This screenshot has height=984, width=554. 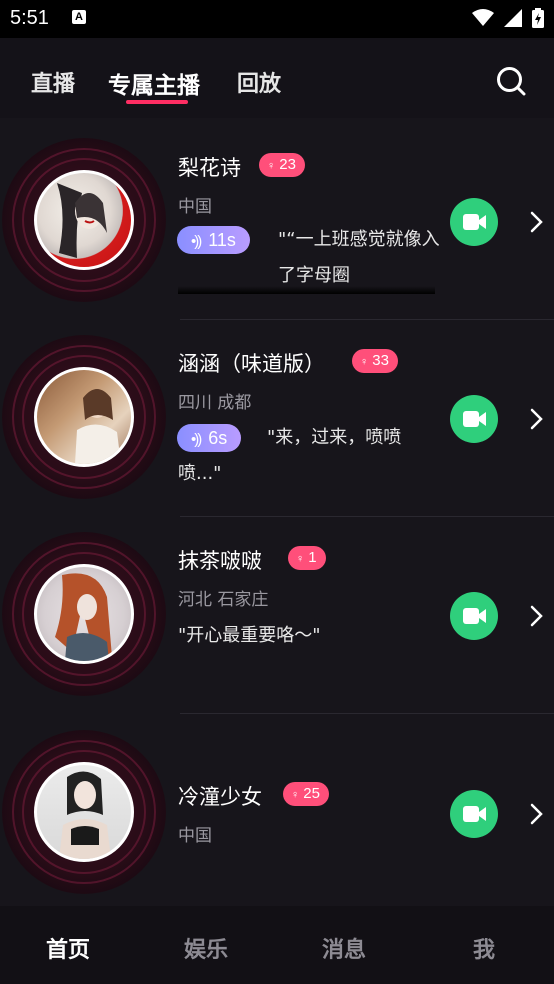 I want to click on quote-fade, so click(x=306, y=290).